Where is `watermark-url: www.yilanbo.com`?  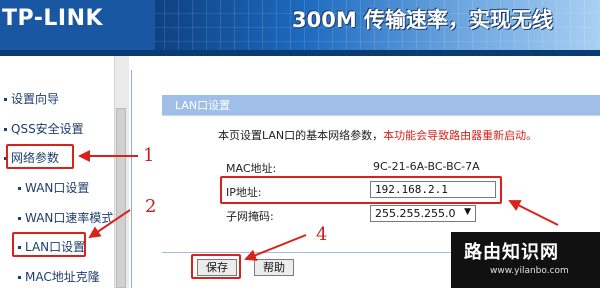 watermark-url: www.yilanbo.com is located at coordinates (529, 271).